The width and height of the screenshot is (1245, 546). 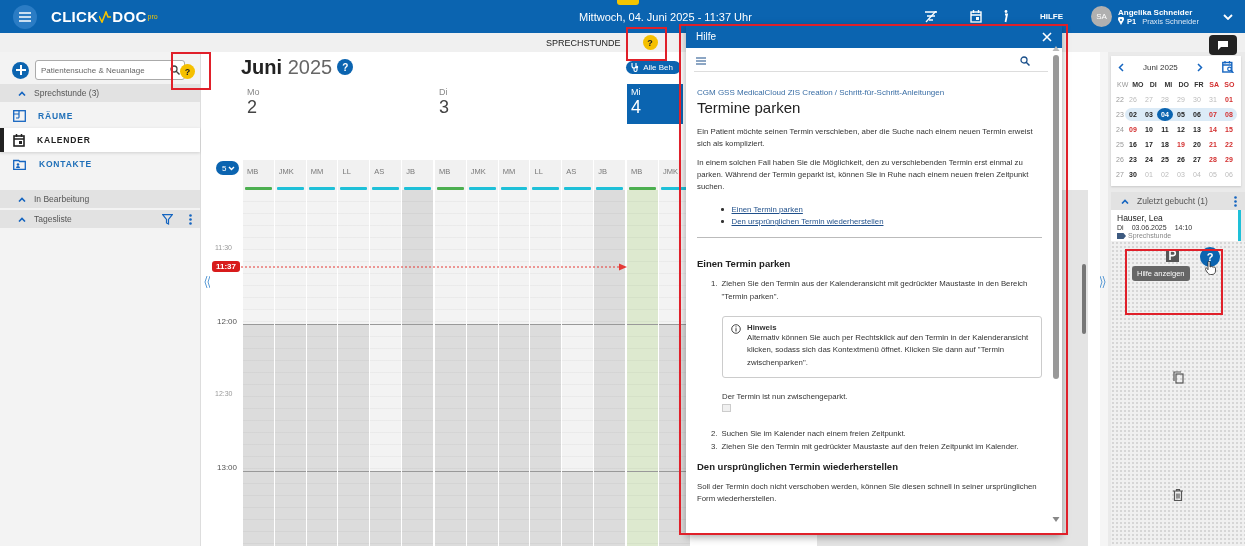 What do you see at coordinates (100, 116) in the screenshot?
I see `nav-item: RÄUME` at bounding box center [100, 116].